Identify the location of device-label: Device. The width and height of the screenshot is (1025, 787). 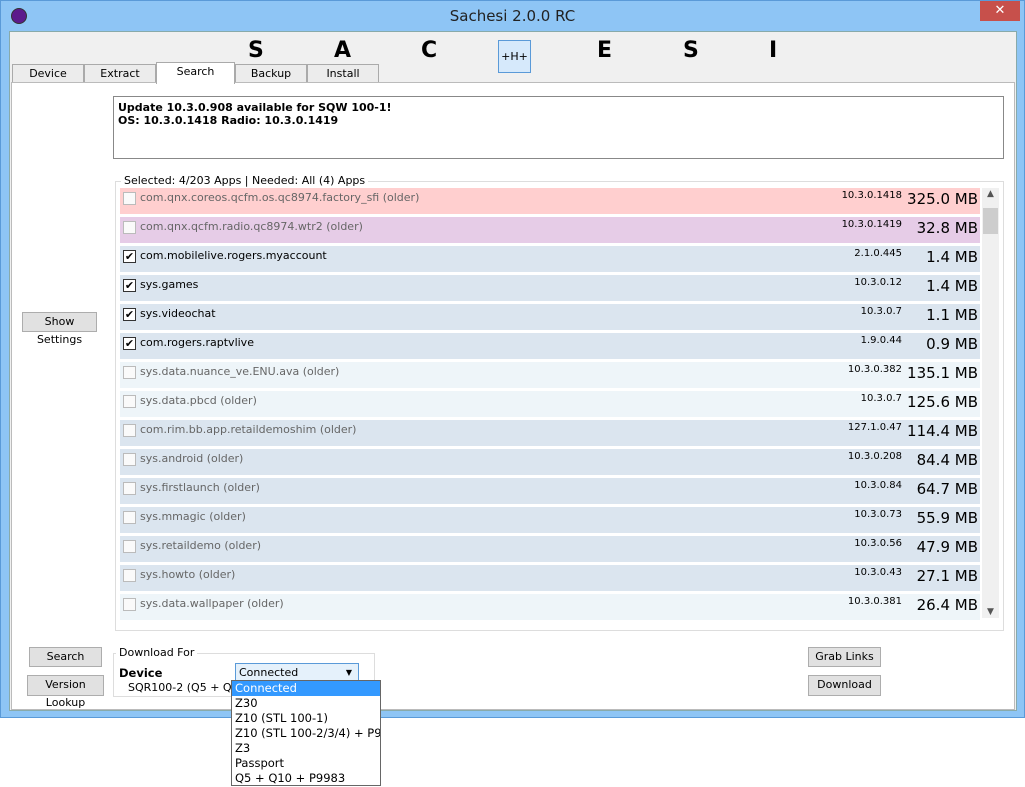
(141, 673).